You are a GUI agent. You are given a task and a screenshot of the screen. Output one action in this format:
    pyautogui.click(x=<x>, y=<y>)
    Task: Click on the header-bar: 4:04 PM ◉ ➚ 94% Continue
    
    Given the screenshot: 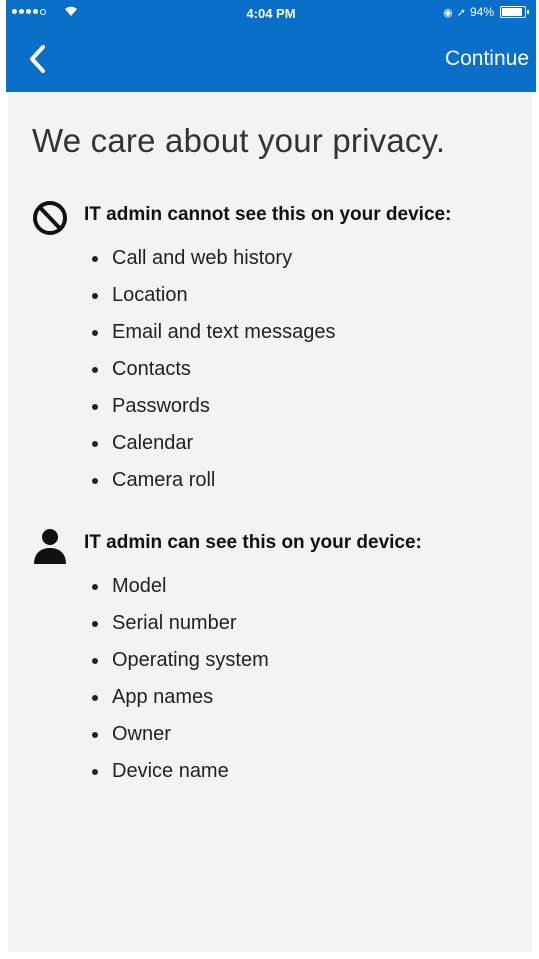 What is the action you would take?
    pyautogui.click(x=271, y=46)
    